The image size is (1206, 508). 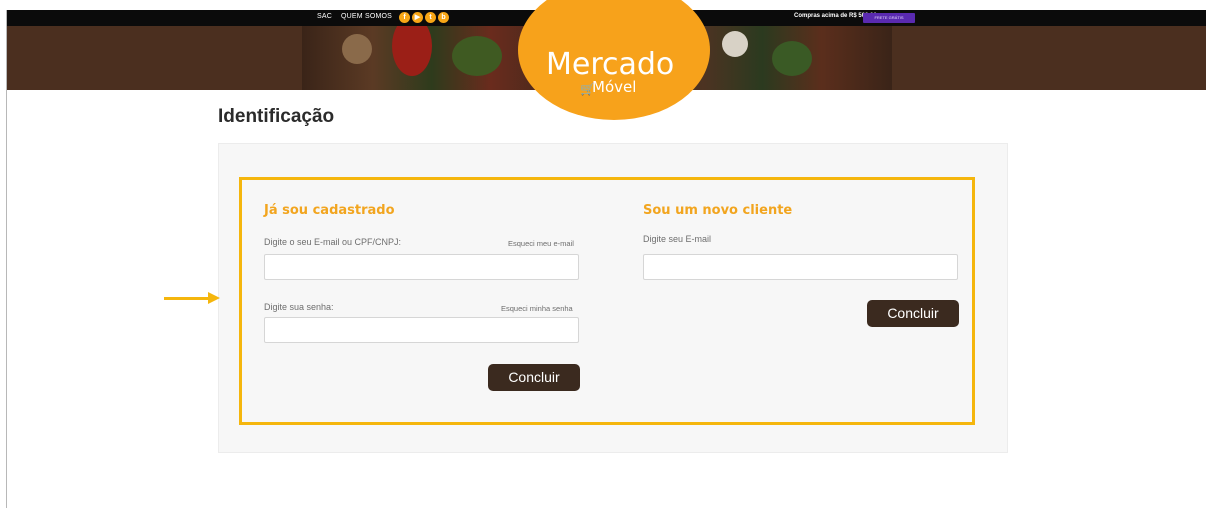 What do you see at coordinates (614, 87) in the screenshot?
I see `logo-text-movel: Móvel` at bounding box center [614, 87].